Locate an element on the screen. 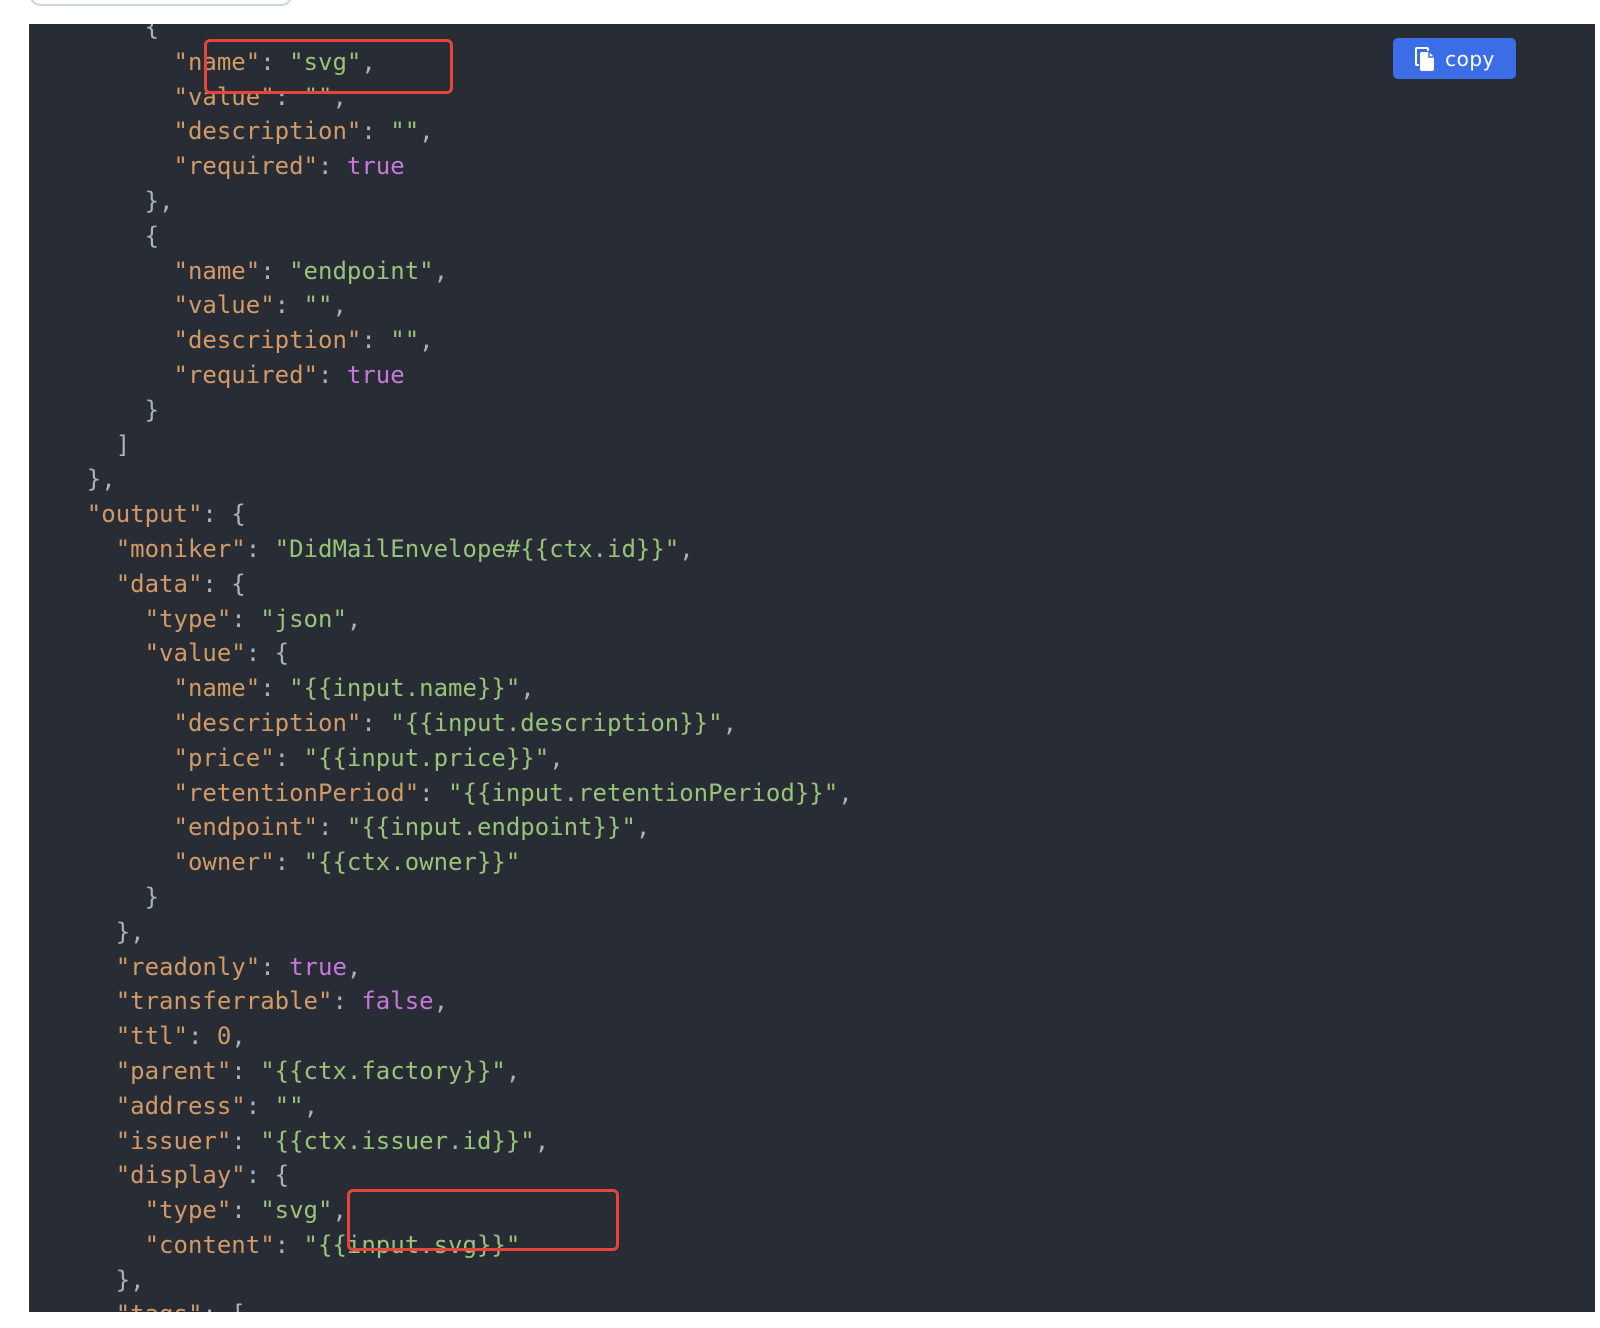  code-line: "moniker": "DidMailEnvelope#{{ctx.id}}", is located at coordinates (441, 549).